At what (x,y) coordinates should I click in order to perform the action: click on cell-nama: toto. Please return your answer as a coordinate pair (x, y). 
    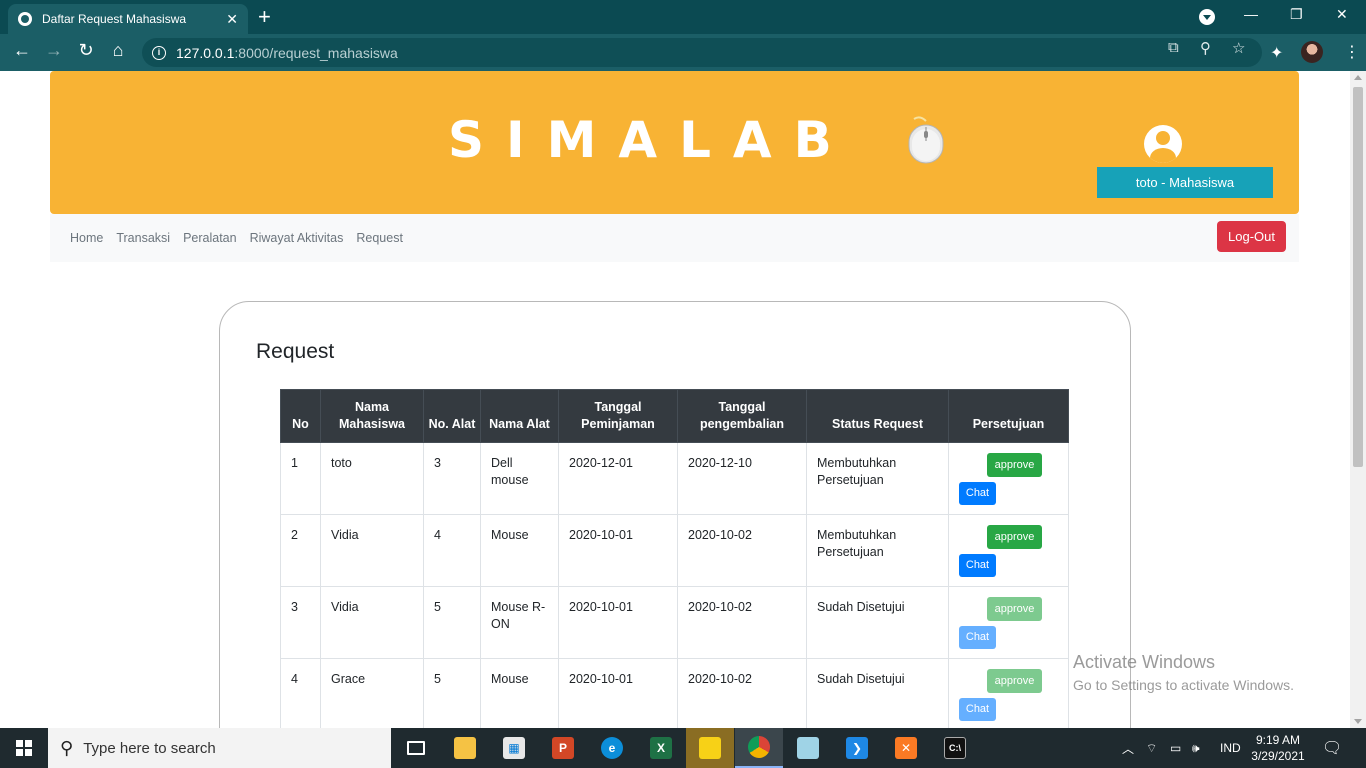
    Looking at the image, I should click on (372, 478).